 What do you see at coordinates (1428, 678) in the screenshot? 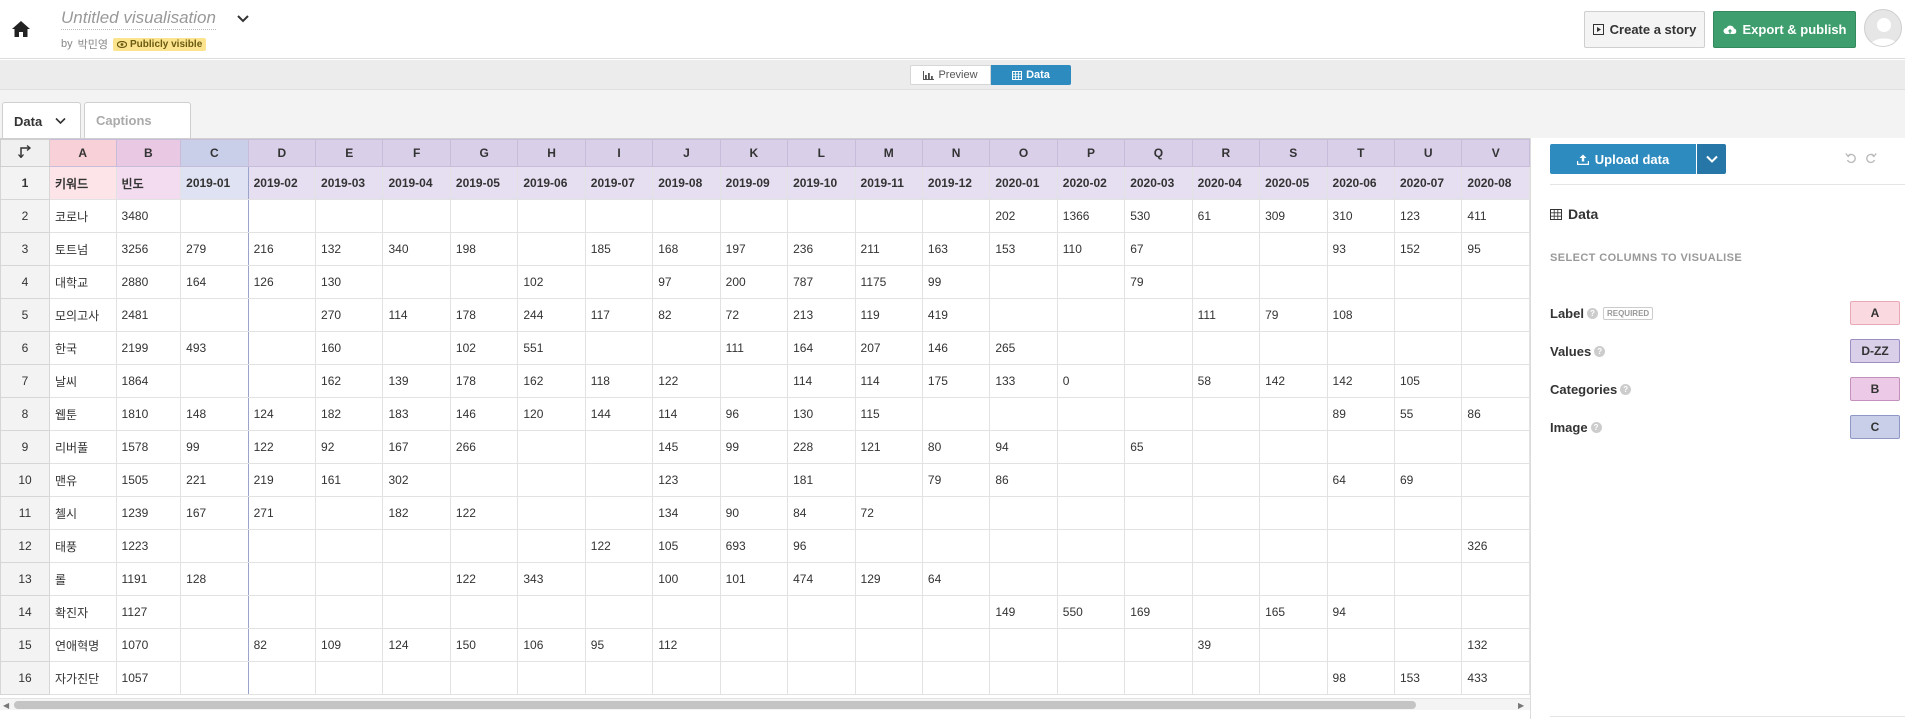
I see `table-cell: 153` at bounding box center [1428, 678].